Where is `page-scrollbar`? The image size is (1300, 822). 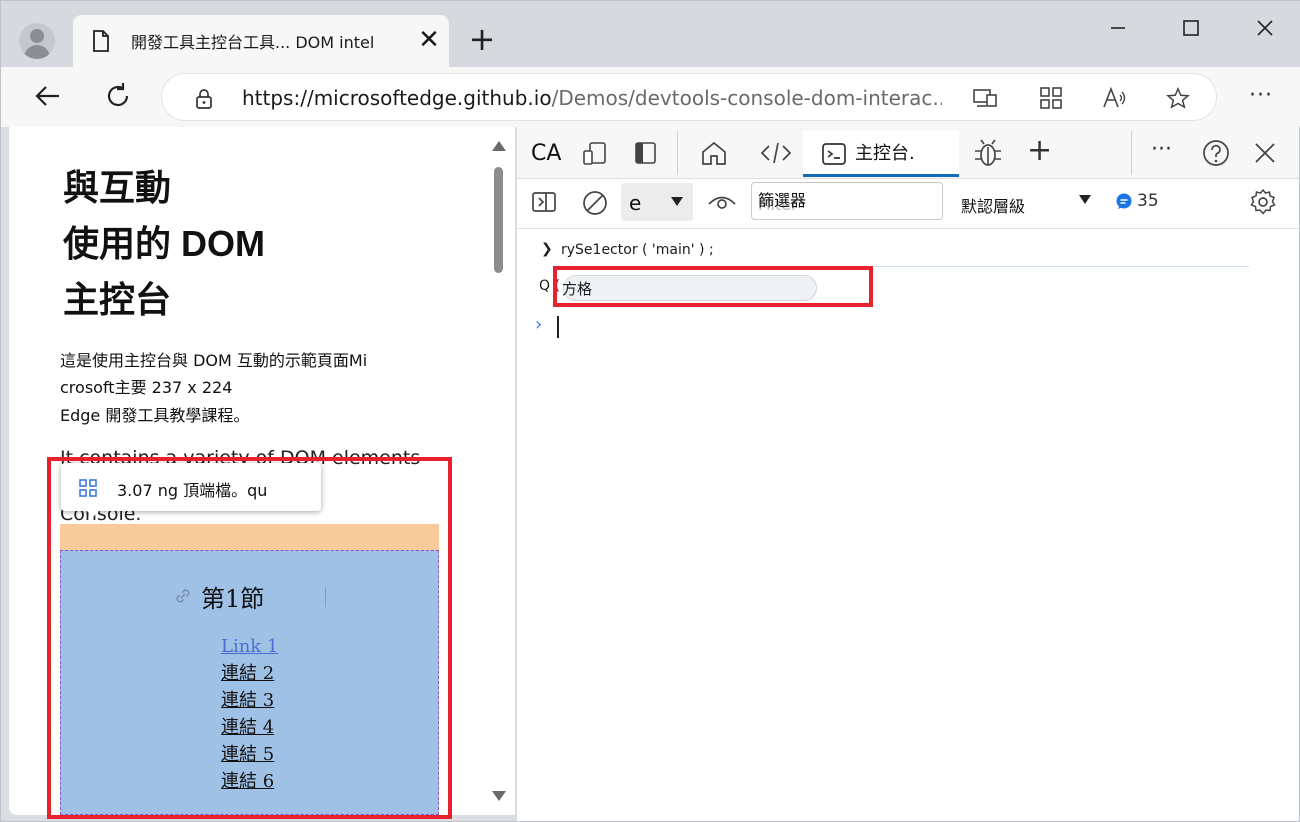 page-scrollbar is located at coordinates (499, 470).